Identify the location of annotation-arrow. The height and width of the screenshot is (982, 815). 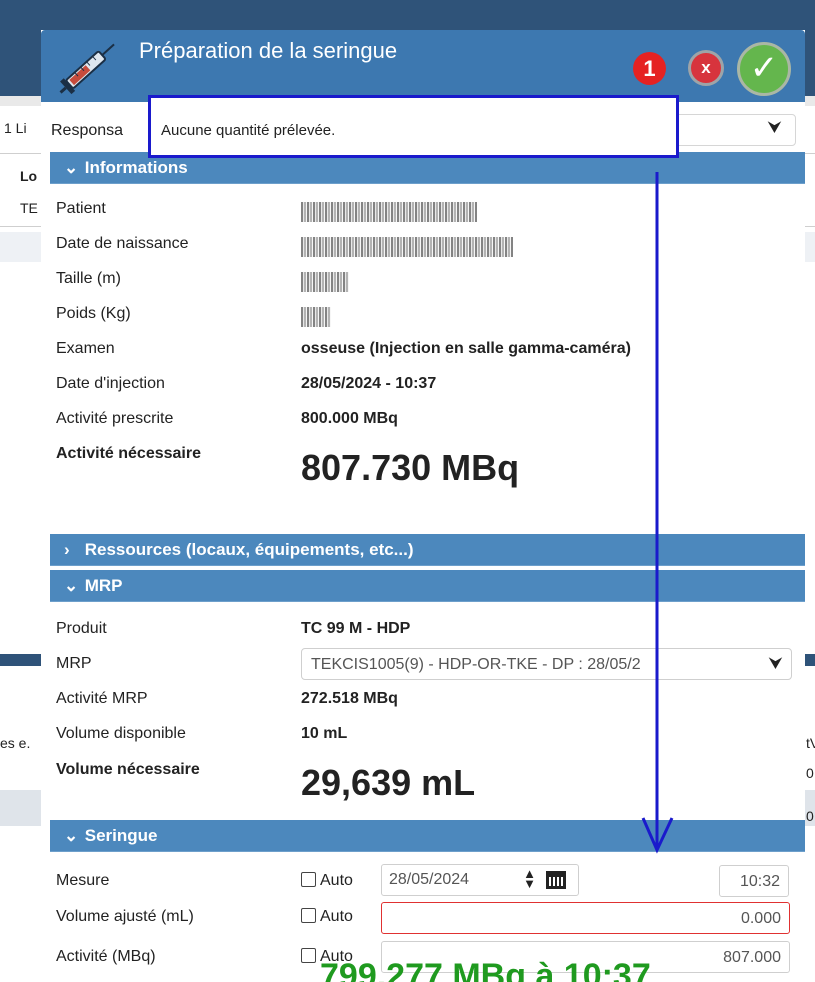
(657, 513).